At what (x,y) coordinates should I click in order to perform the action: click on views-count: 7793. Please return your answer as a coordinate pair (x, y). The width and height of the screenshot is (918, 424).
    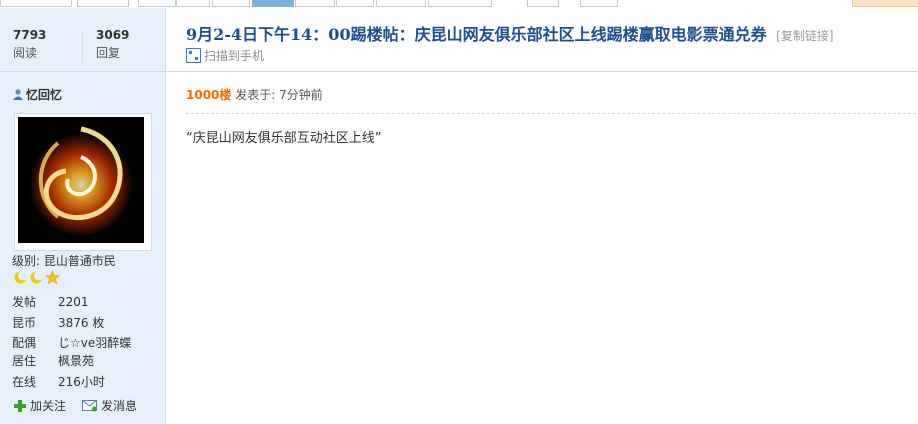
    Looking at the image, I should click on (30, 35).